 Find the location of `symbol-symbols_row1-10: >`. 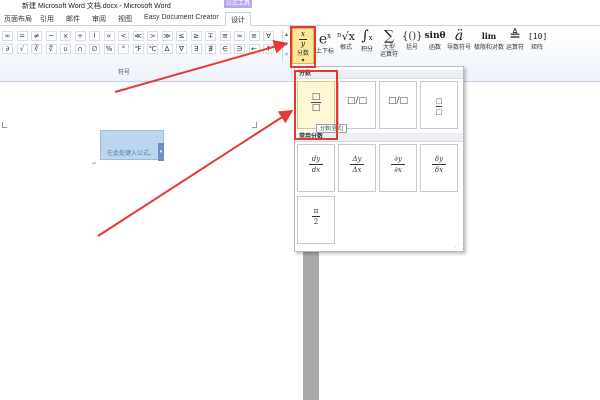

symbol-symbols_row1-10: > is located at coordinates (152, 36).